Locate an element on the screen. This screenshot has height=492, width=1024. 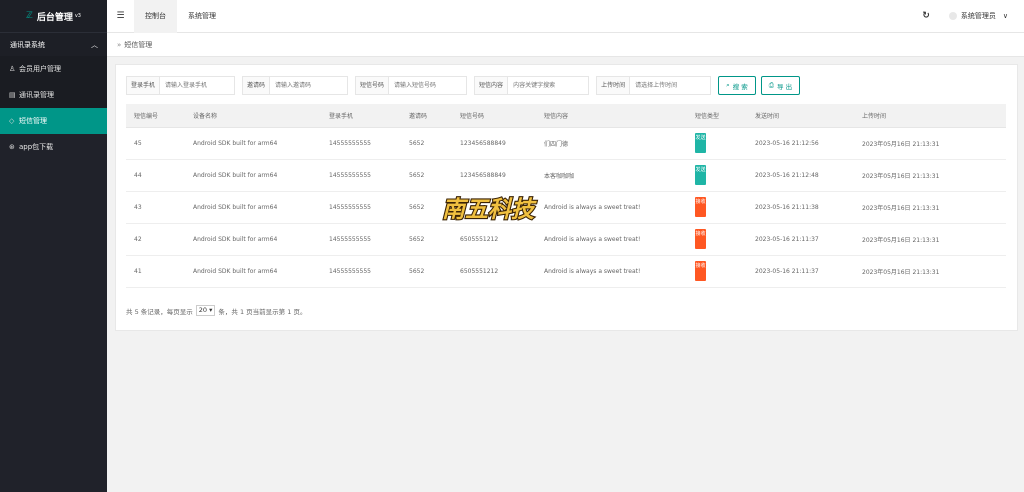
chevron-down-icon: ▾ is located at coordinates (211, 310).